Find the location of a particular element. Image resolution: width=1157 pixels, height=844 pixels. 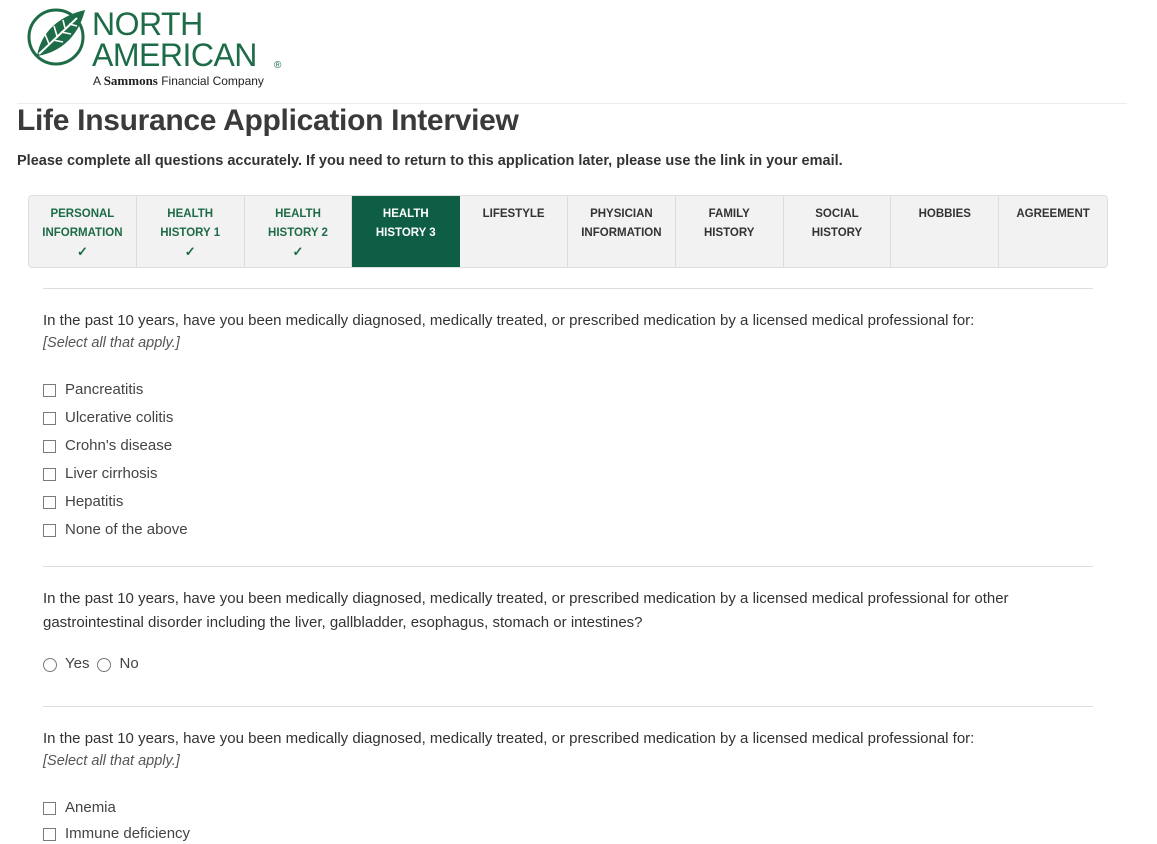

tab-personal-information: PERSONAL INFORMATION ✓ is located at coordinates (83, 231).